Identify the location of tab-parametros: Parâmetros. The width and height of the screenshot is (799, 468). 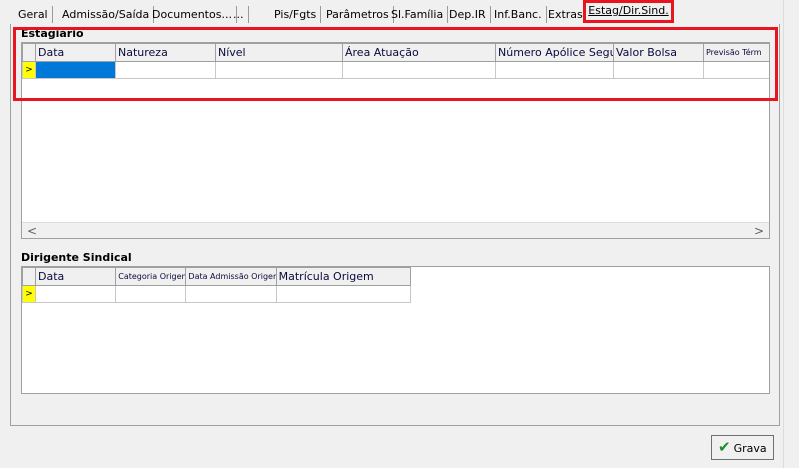
(358, 14).